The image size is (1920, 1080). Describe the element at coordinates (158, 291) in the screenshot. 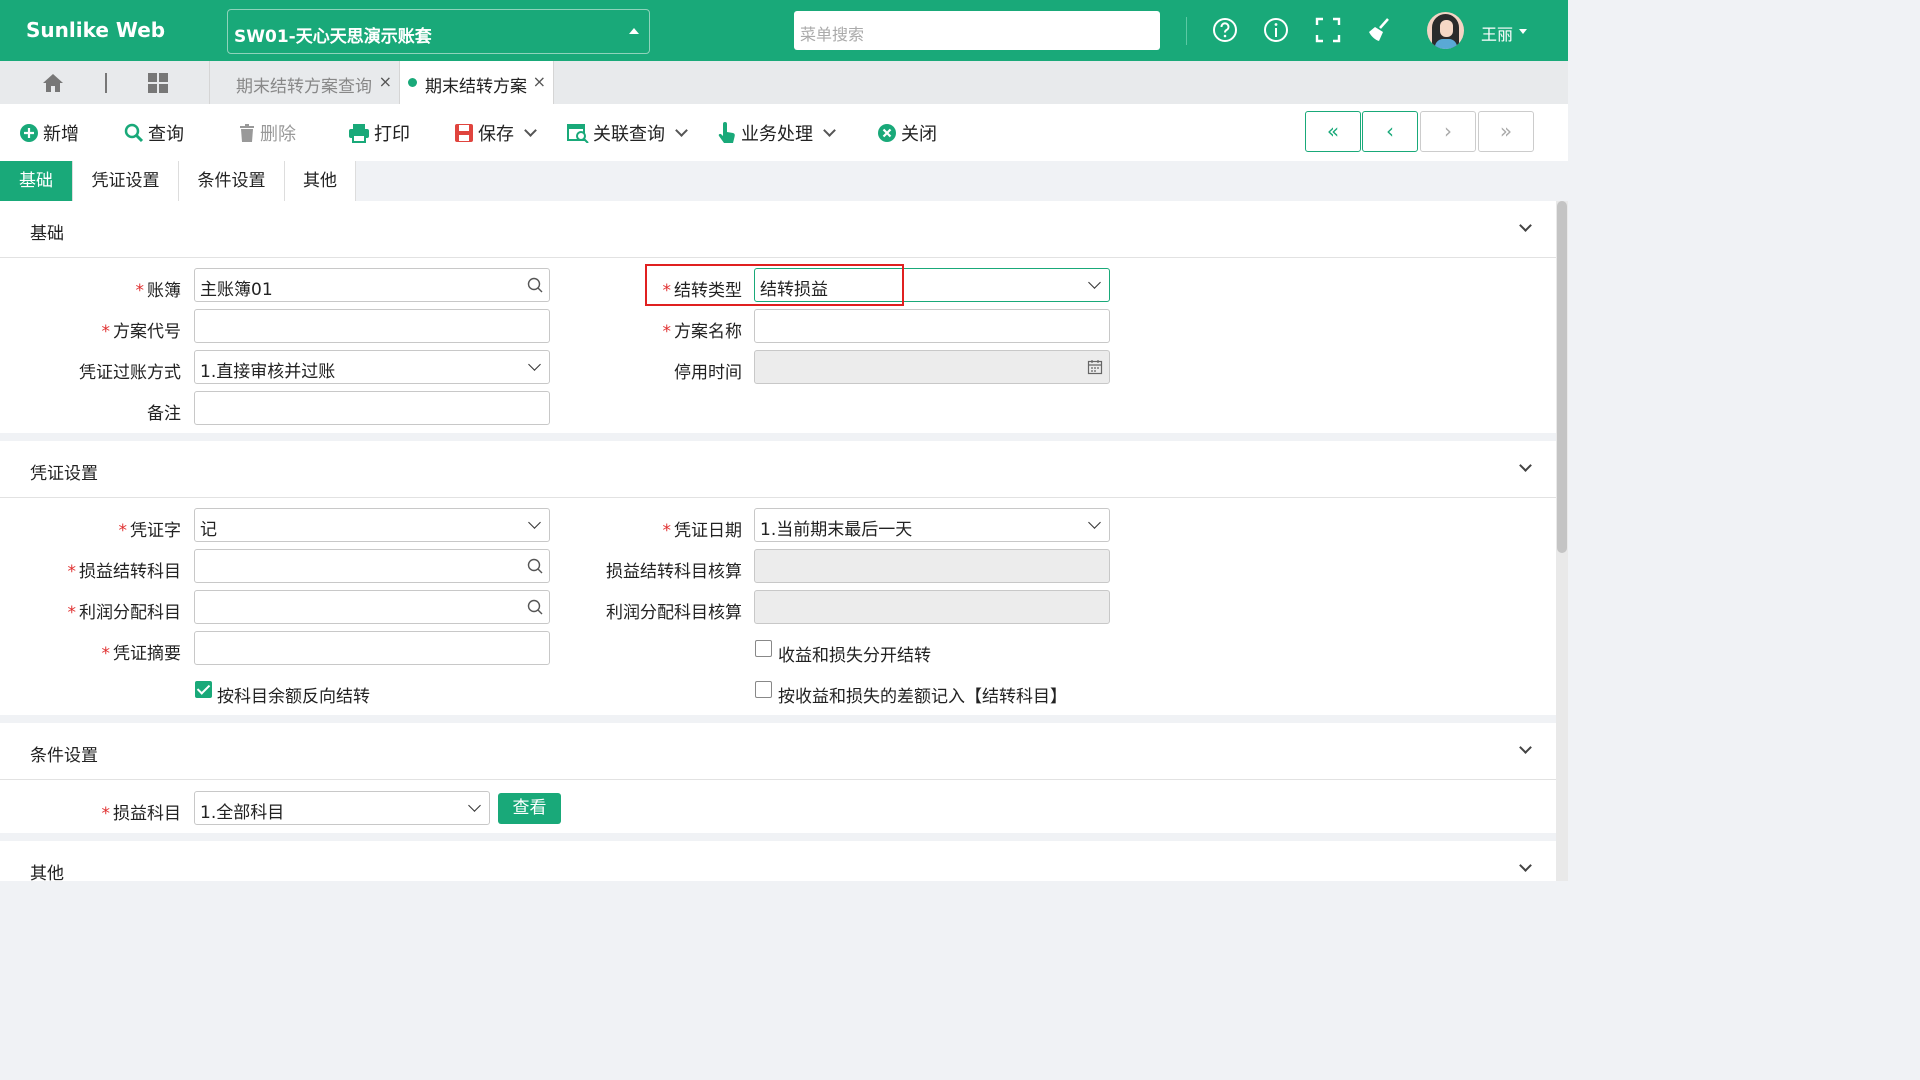

I see `ledger-label: * 账簿` at that location.